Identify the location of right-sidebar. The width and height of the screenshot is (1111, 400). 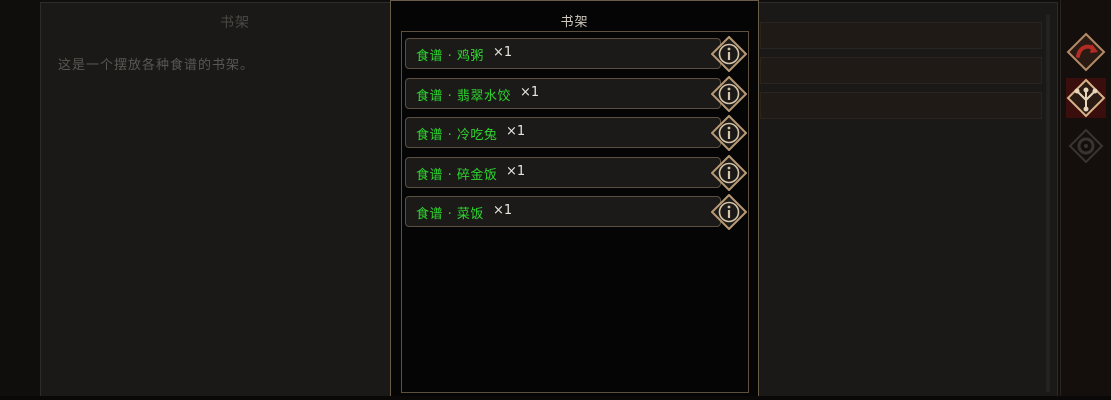
(1085, 200).